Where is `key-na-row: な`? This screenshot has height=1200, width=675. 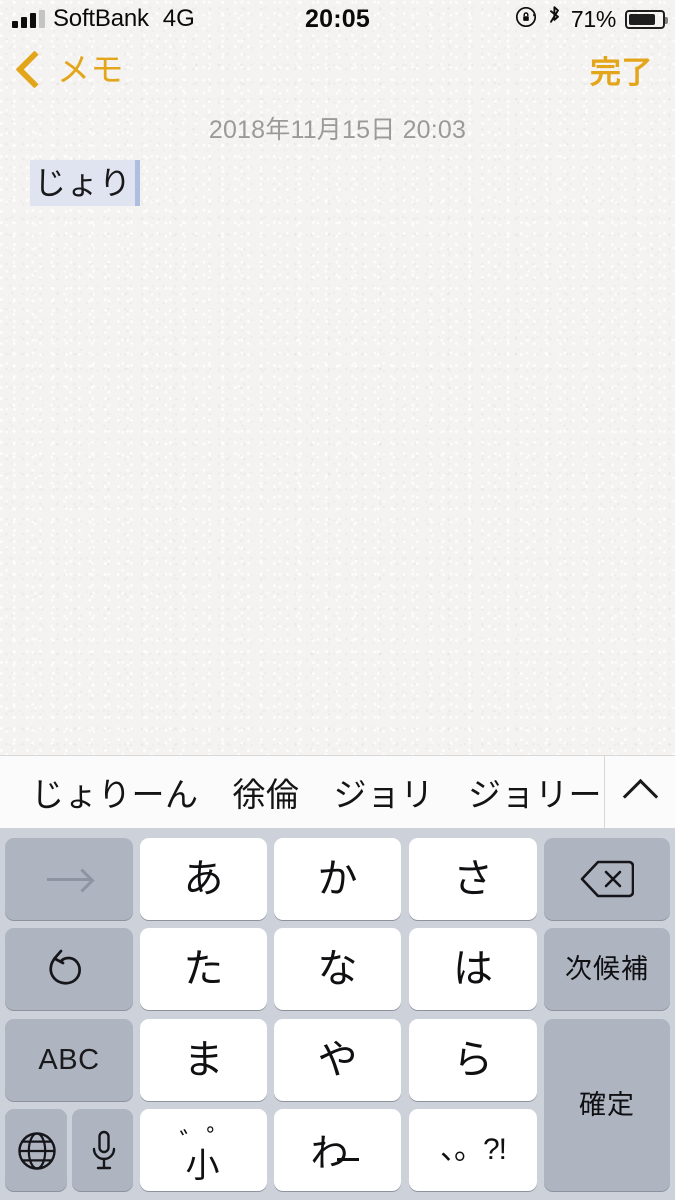
key-na-row: な is located at coordinates (337, 969).